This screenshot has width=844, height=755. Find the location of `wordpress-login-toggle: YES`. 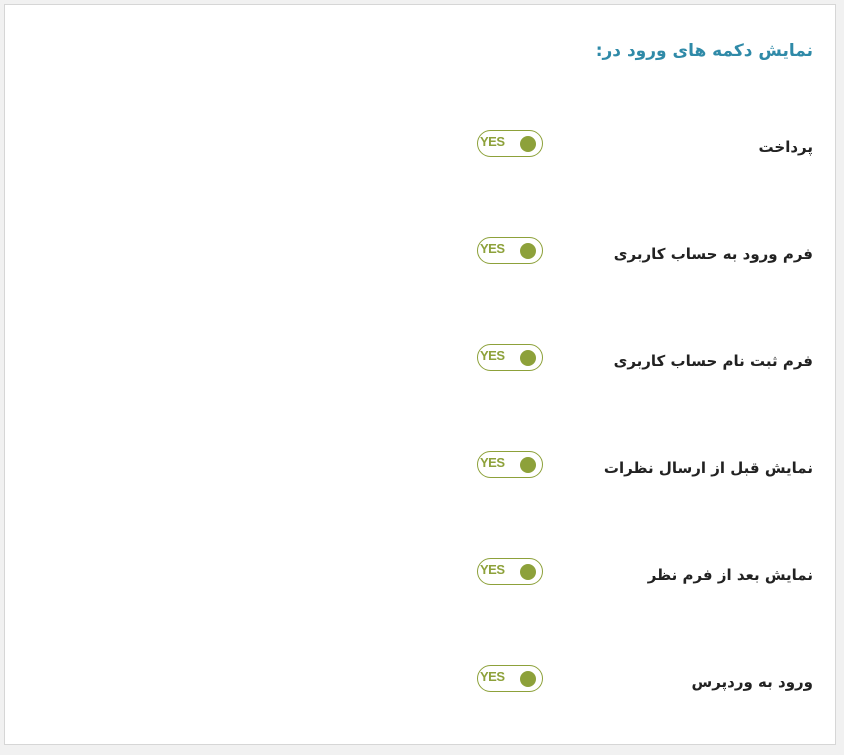

wordpress-login-toggle: YES is located at coordinates (510, 678).